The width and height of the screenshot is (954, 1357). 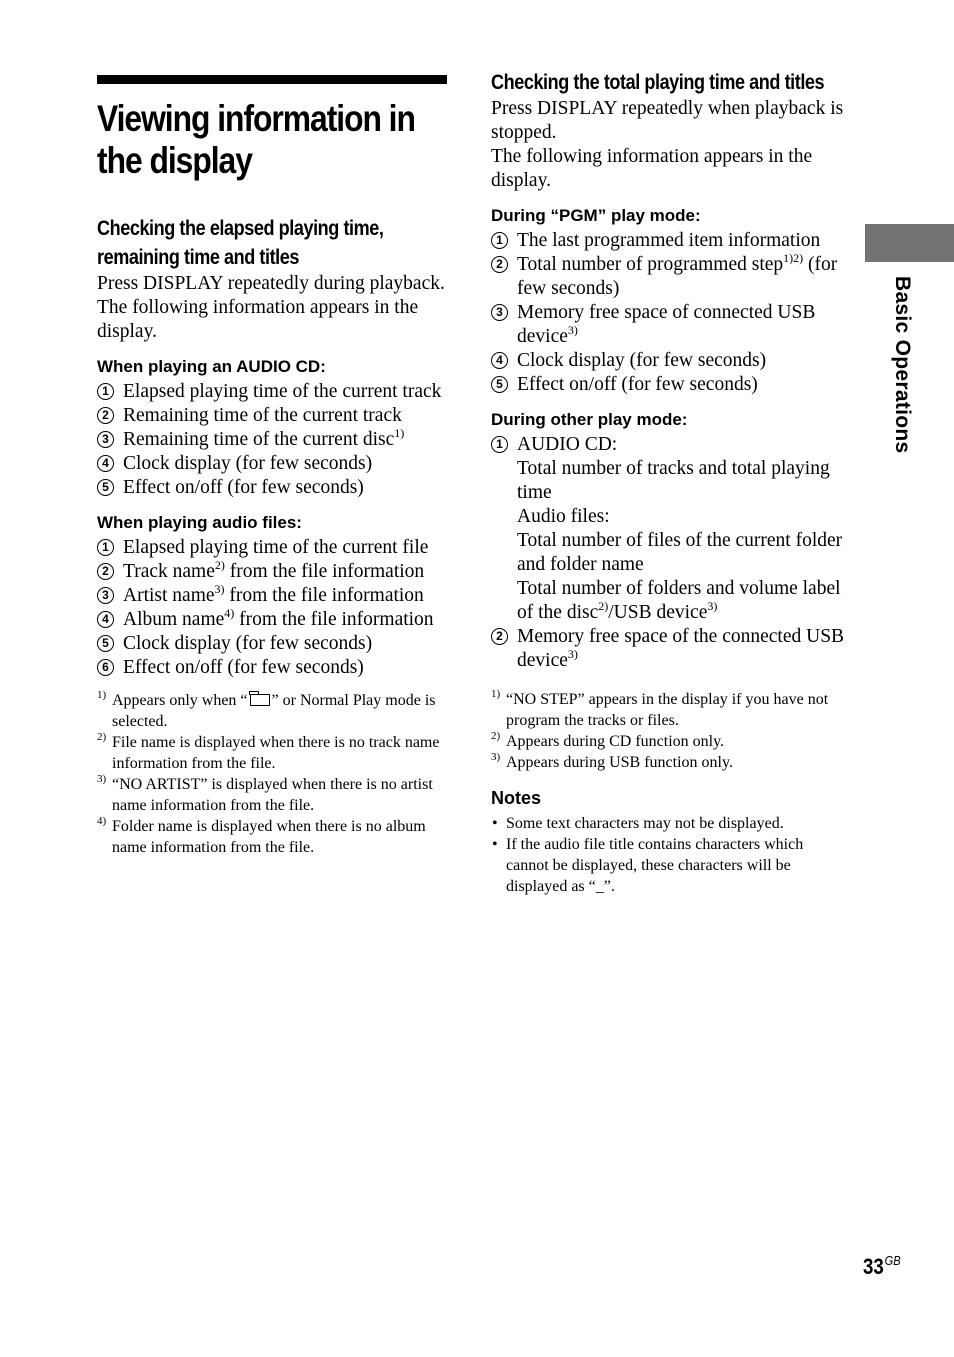 I want to click on subheading-audio-cd: When playing an AUDIO CD:, so click(x=211, y=366).